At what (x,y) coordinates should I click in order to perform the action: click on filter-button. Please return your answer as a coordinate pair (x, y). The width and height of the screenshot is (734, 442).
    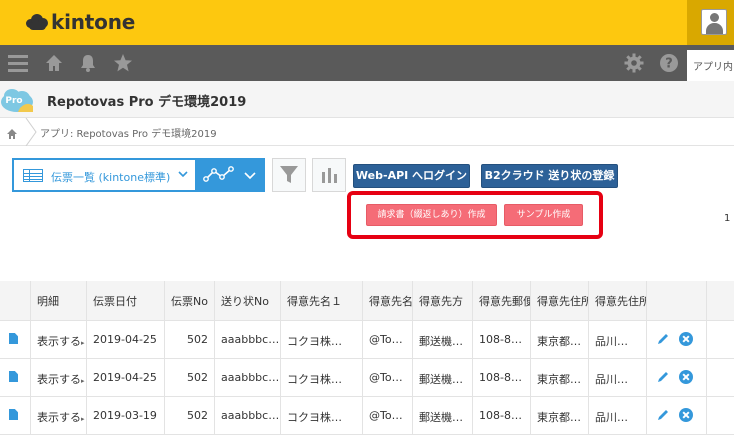
    Looking at the image, I should click on (289, 175).